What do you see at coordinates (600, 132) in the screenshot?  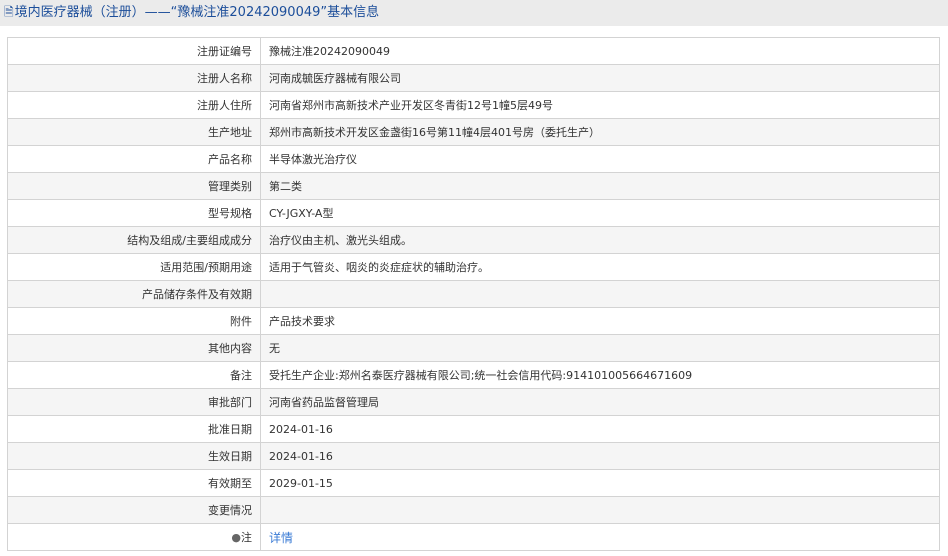 I see `field-value: 郑州市高新技术开发区金盏街16号第11幢4层401号房（委托生产）` at bounding box center [600, 132].